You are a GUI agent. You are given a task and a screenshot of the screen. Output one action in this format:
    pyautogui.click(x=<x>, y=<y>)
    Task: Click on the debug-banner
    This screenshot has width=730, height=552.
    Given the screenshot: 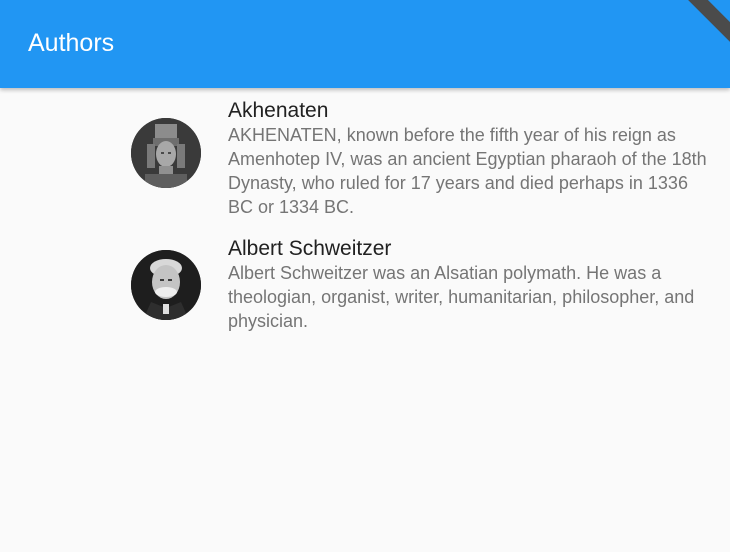 What is the action you would take?
    pyautogui.click(x=700, y=30)
    